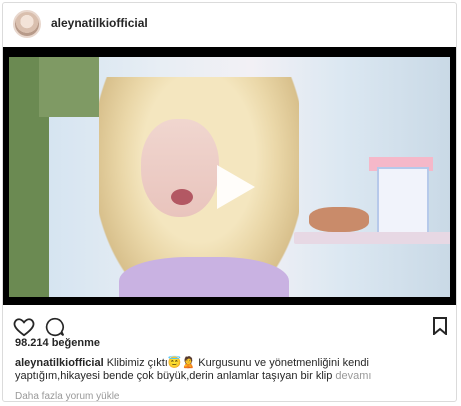  Describe the element at coordinates (99, 23) in the screenshot. I see `username: aleynatilkiofficial` at that location.